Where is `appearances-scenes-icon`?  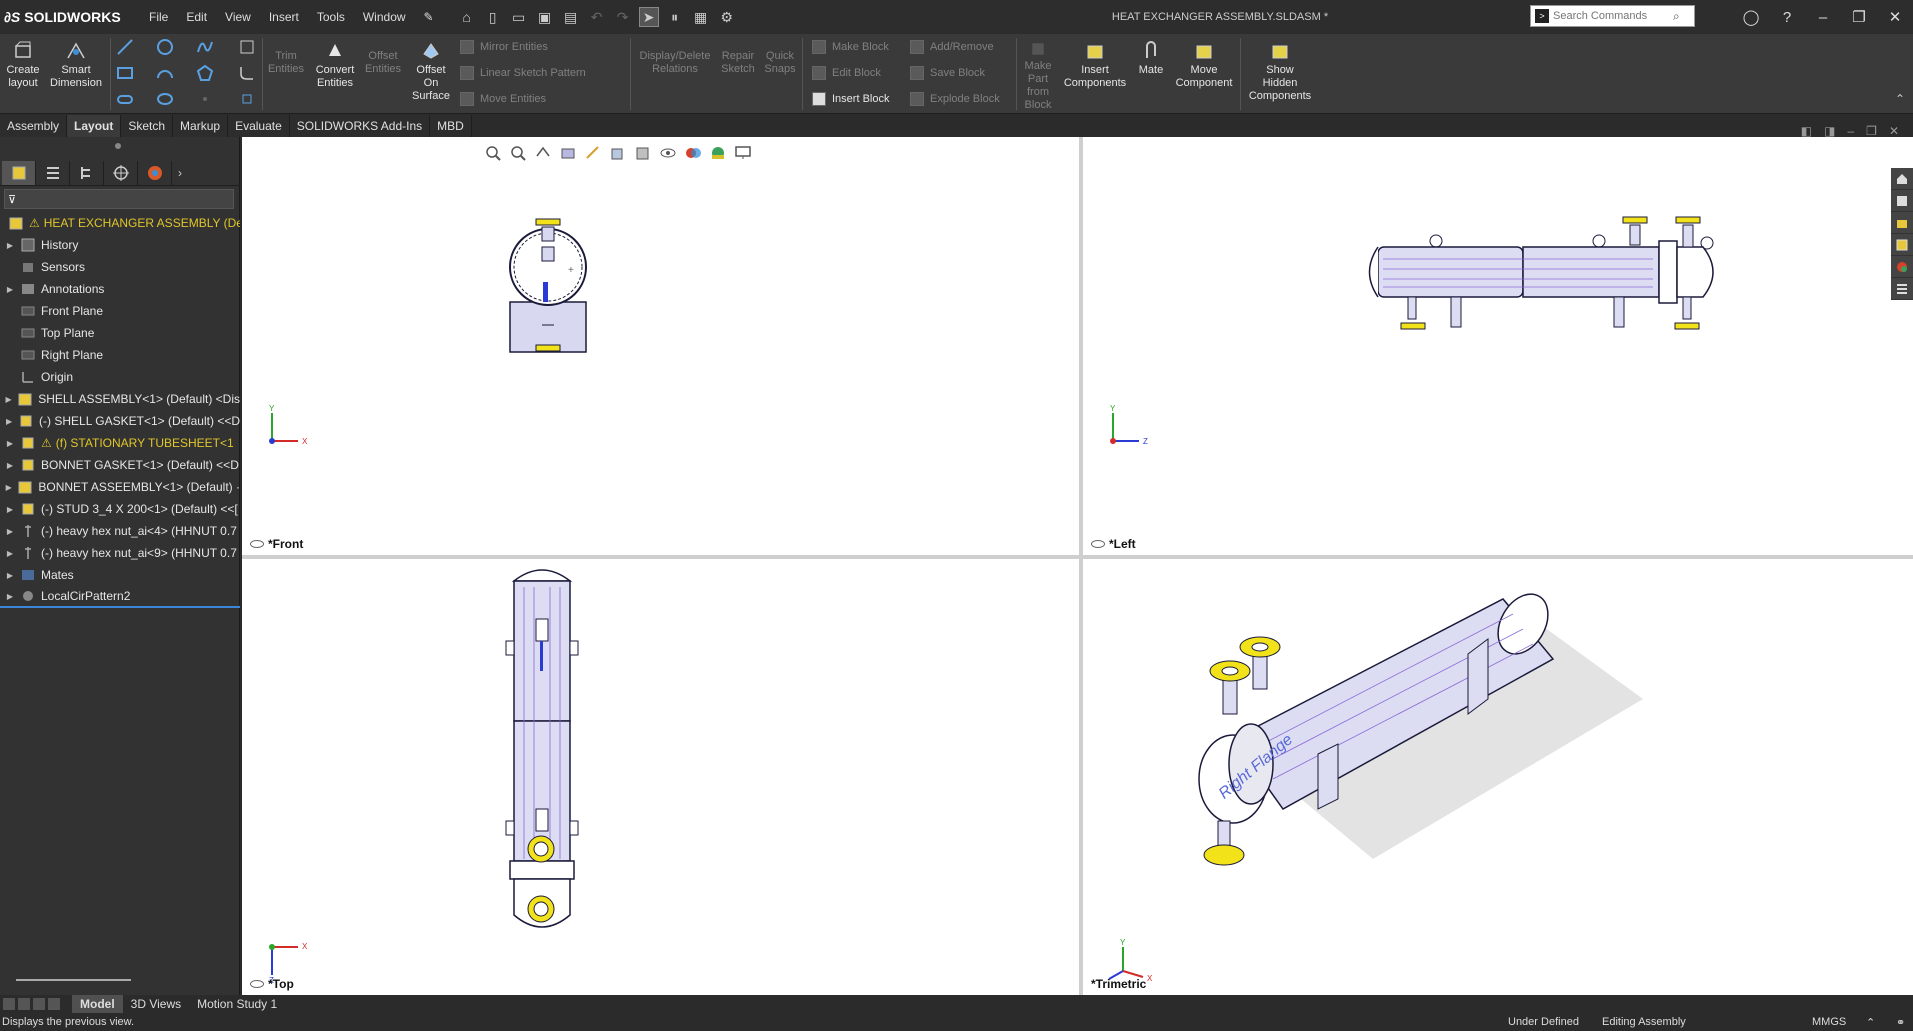 appearances-scenes-icon is located at coordinates (1902, 267).